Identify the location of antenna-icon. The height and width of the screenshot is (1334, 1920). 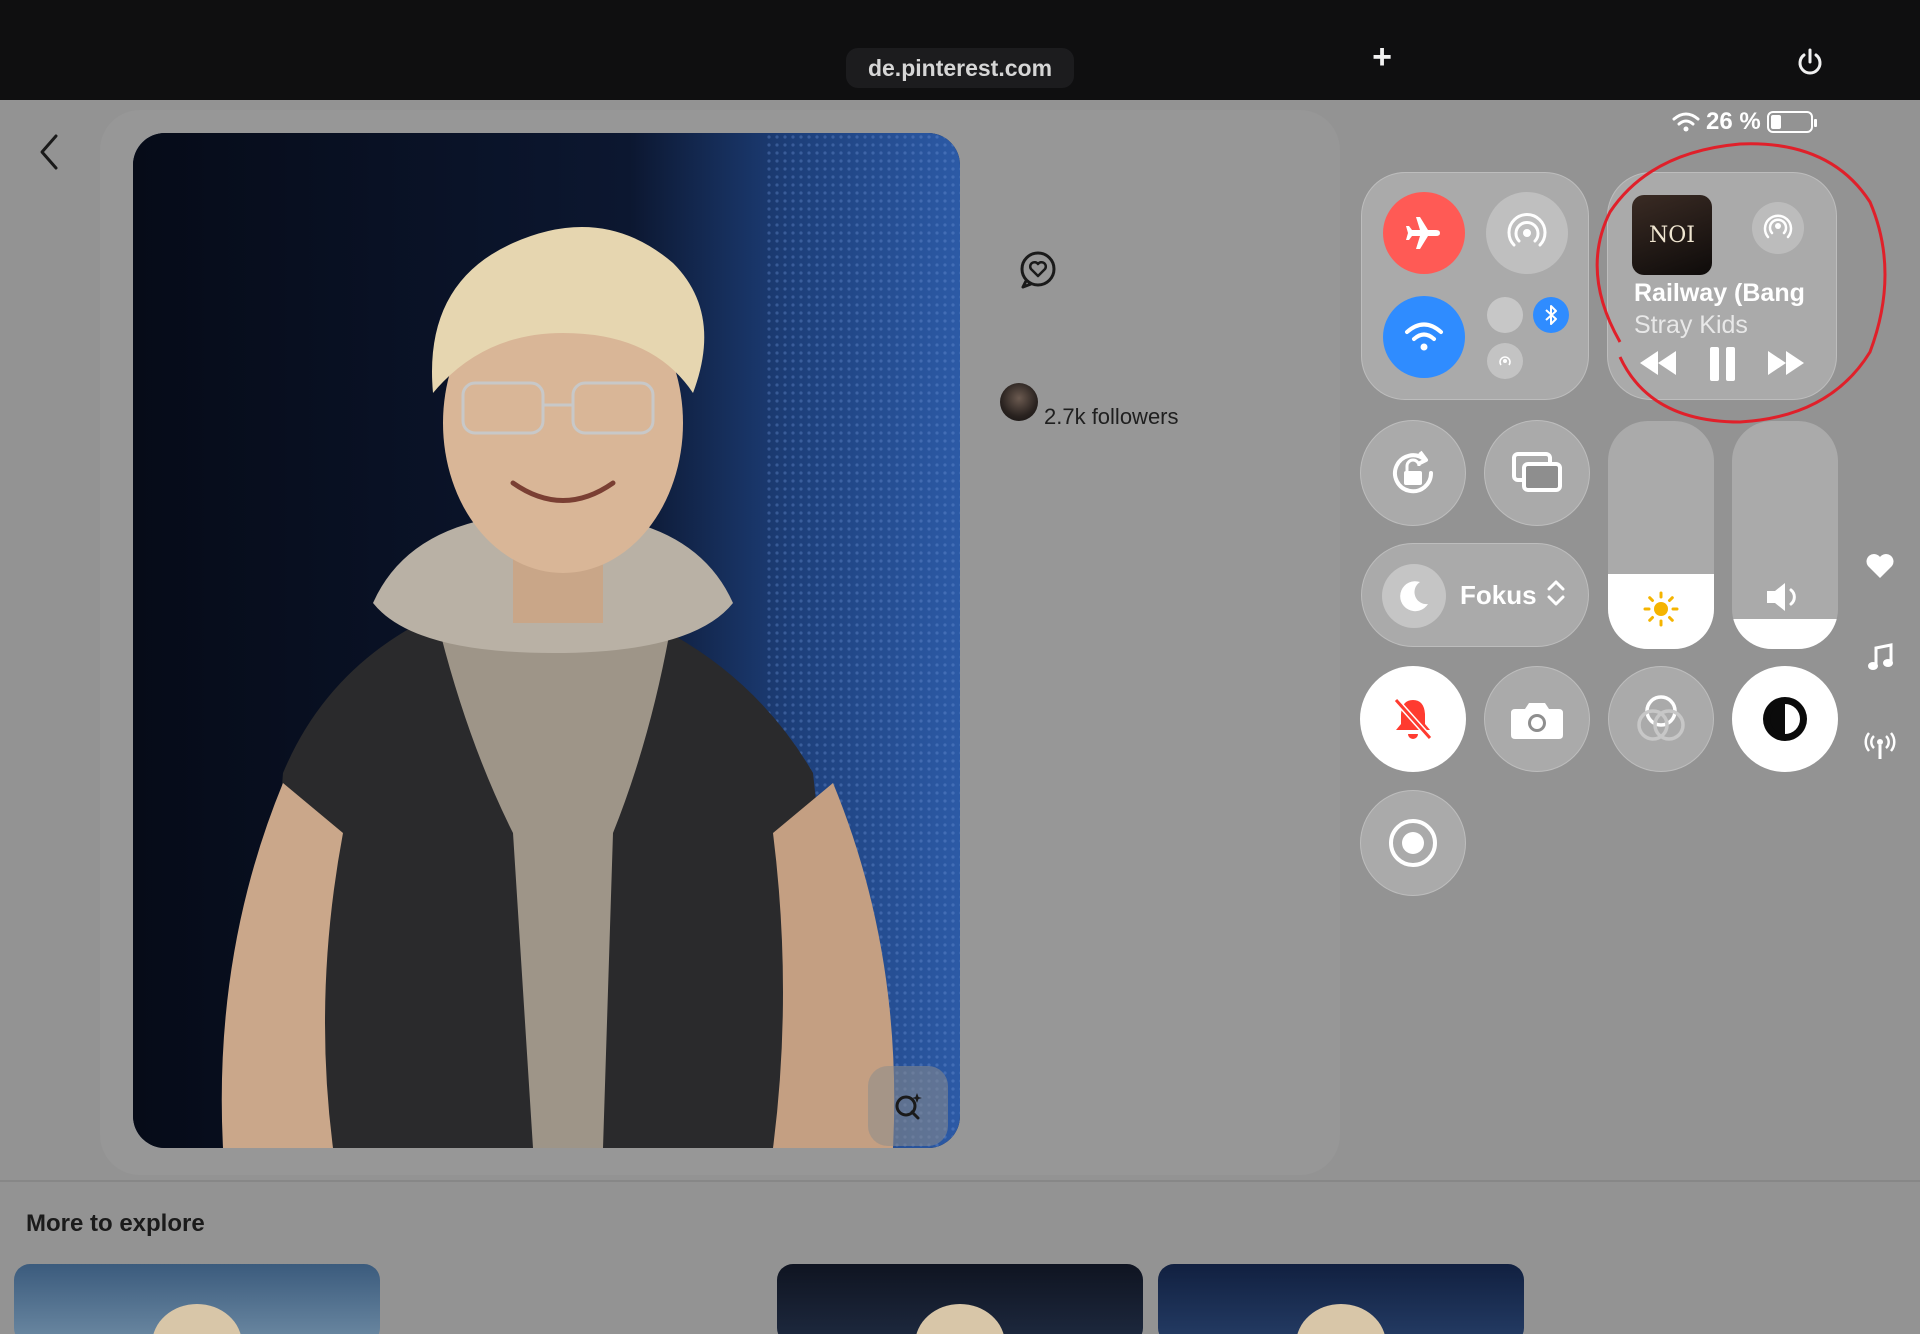
(1880, 745).